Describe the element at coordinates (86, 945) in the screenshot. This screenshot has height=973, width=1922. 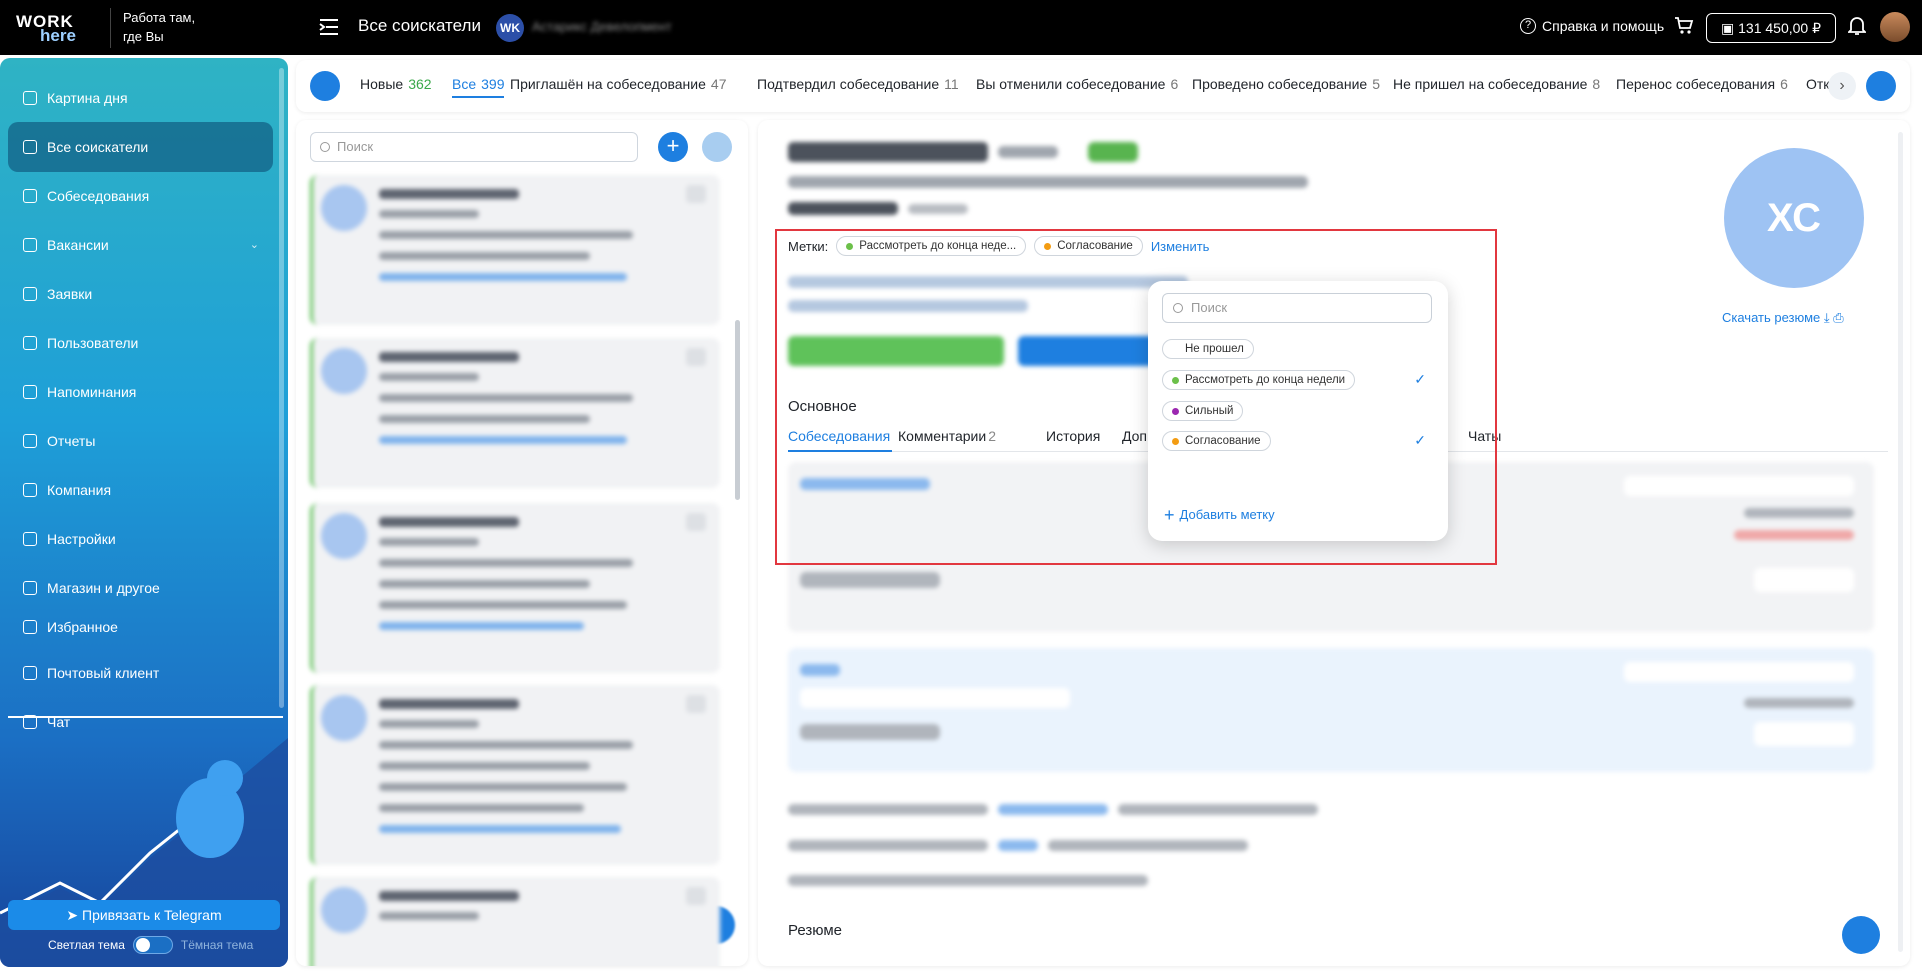
I see `theme-light-label: Светлая тема` at that location.